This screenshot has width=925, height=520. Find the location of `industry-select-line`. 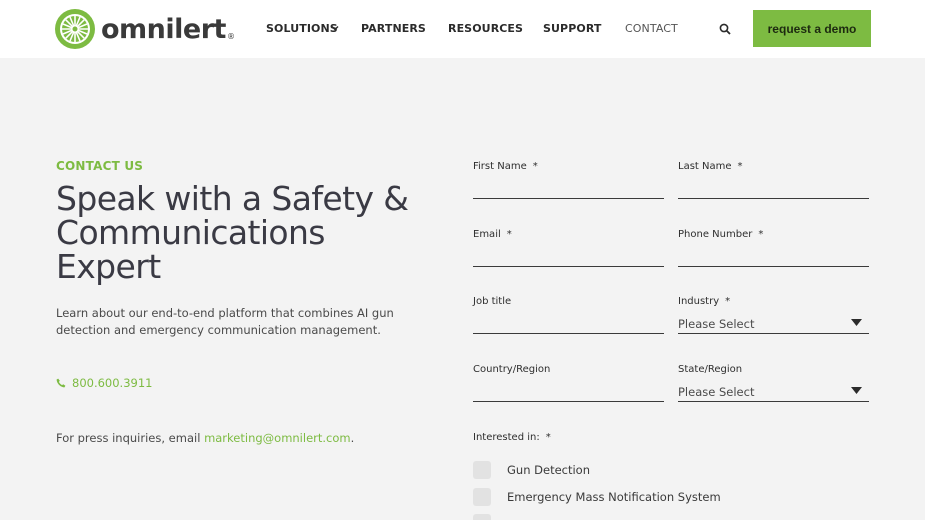

industry-select-line is located at coordinates (773, 333).